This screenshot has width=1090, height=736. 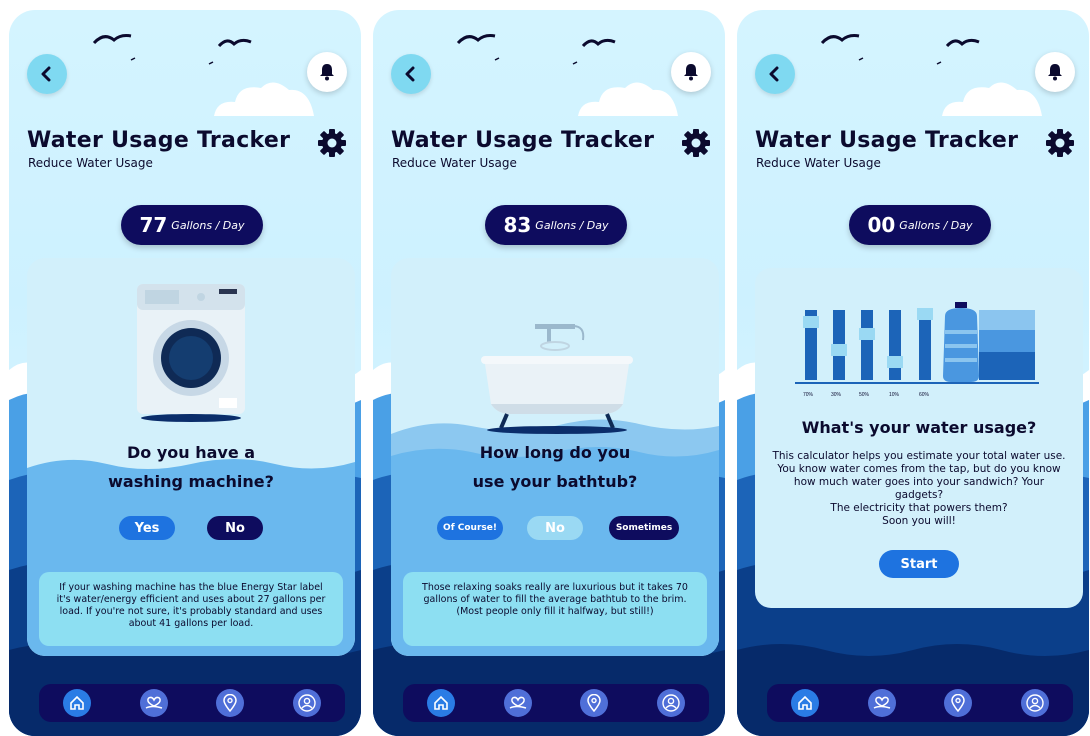 What do you see at coordinates (919, 564) in the screenshot?
I see `start-button: Start` at bounding box center [919, 564].